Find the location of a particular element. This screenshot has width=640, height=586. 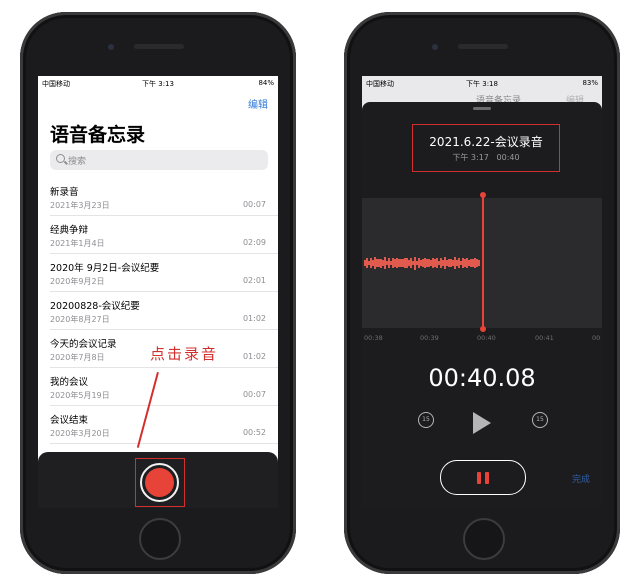

recording-name: 2020年 9月2日-会议纪要 is located at coordinates (105, 268).